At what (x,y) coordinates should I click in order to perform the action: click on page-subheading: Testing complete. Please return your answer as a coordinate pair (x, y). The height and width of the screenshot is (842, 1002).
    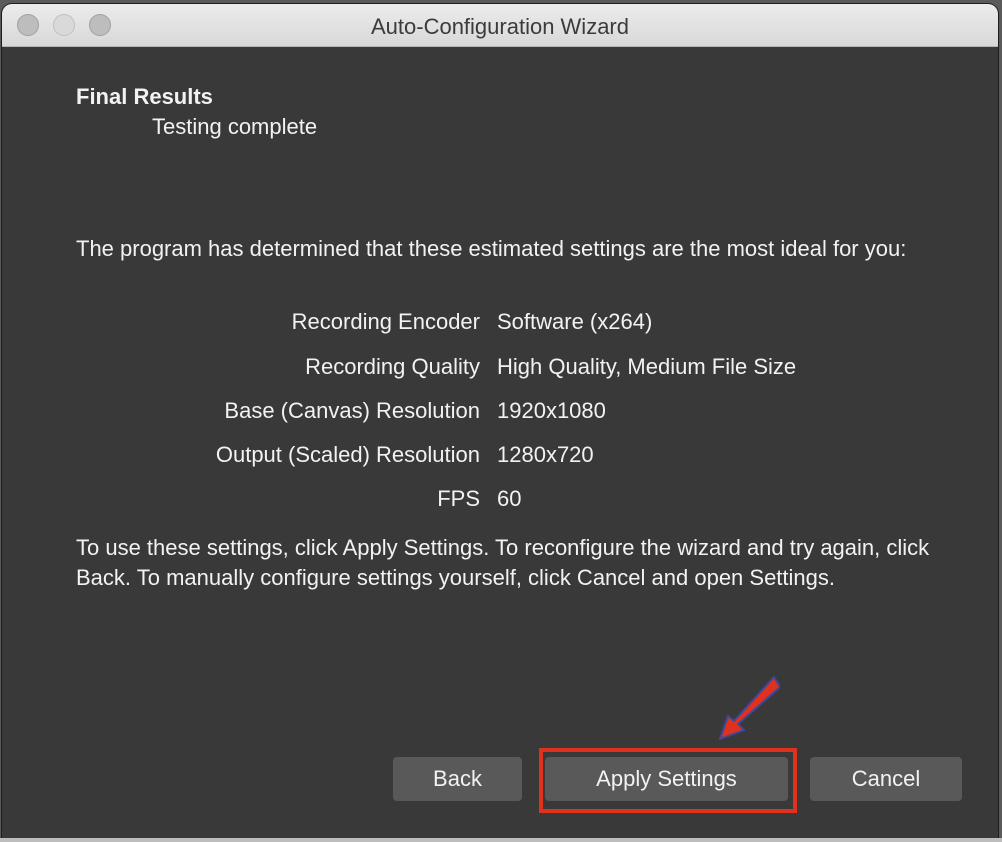
    Looking at the image, I should click on (235, 126).